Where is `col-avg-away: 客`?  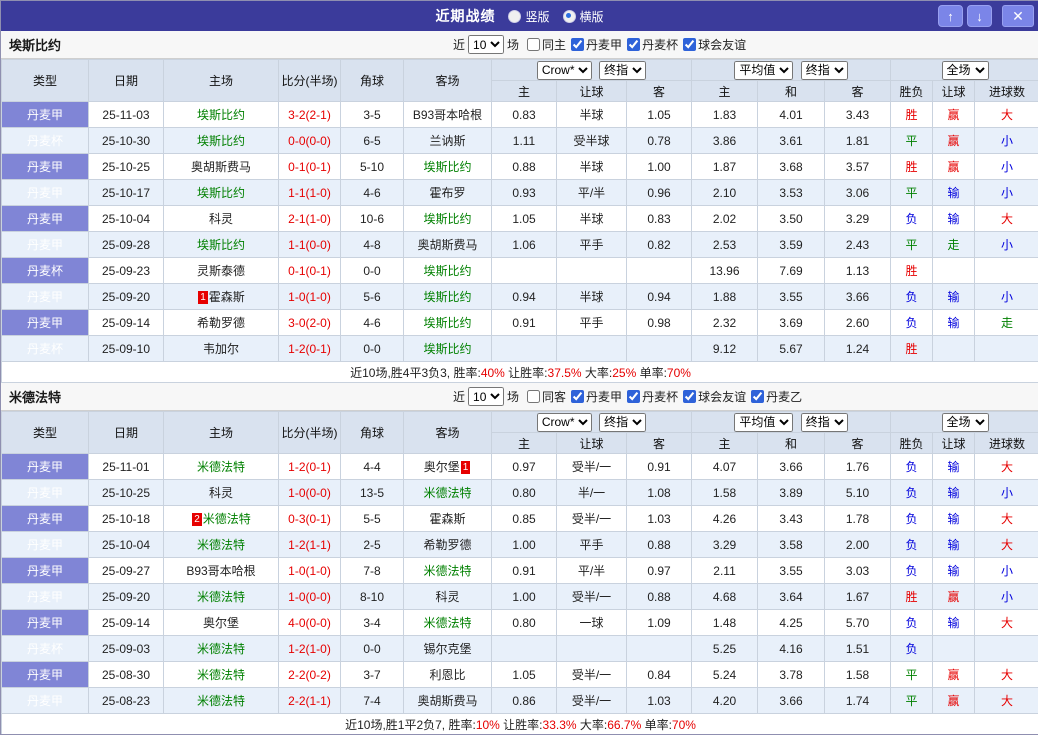 col-avg-away: 客 is located at coordinates (858, 443).